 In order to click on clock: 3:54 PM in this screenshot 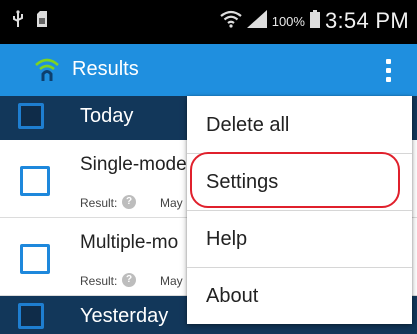, I will do `click(366, 20)`.